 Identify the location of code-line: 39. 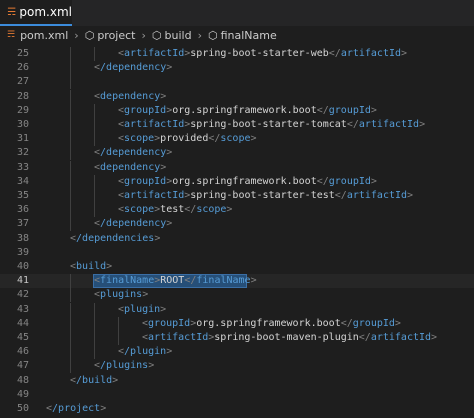
(237, 253).